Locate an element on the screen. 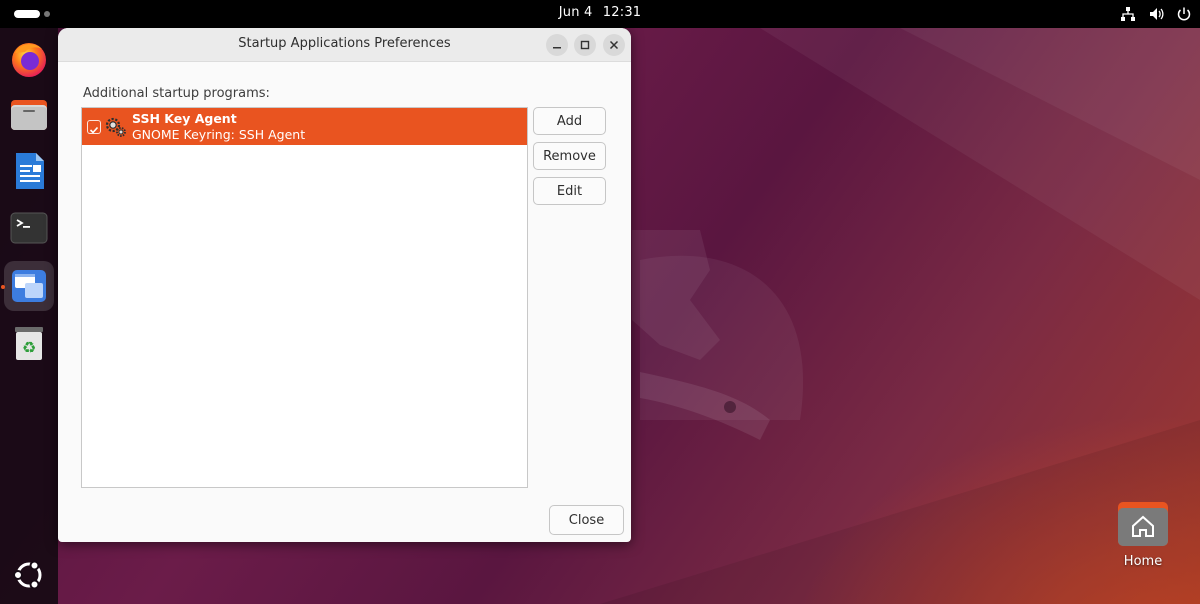  home-folder-label: Home is located at coordinates (1143, 561).